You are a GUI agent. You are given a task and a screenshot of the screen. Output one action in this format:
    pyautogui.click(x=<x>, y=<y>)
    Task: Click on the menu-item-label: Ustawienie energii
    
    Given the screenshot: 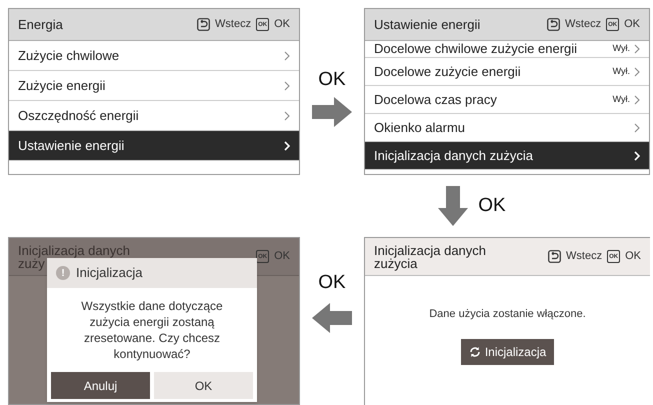 What is the action you would take?
    pyautogui.click(x=71, y=145)
    